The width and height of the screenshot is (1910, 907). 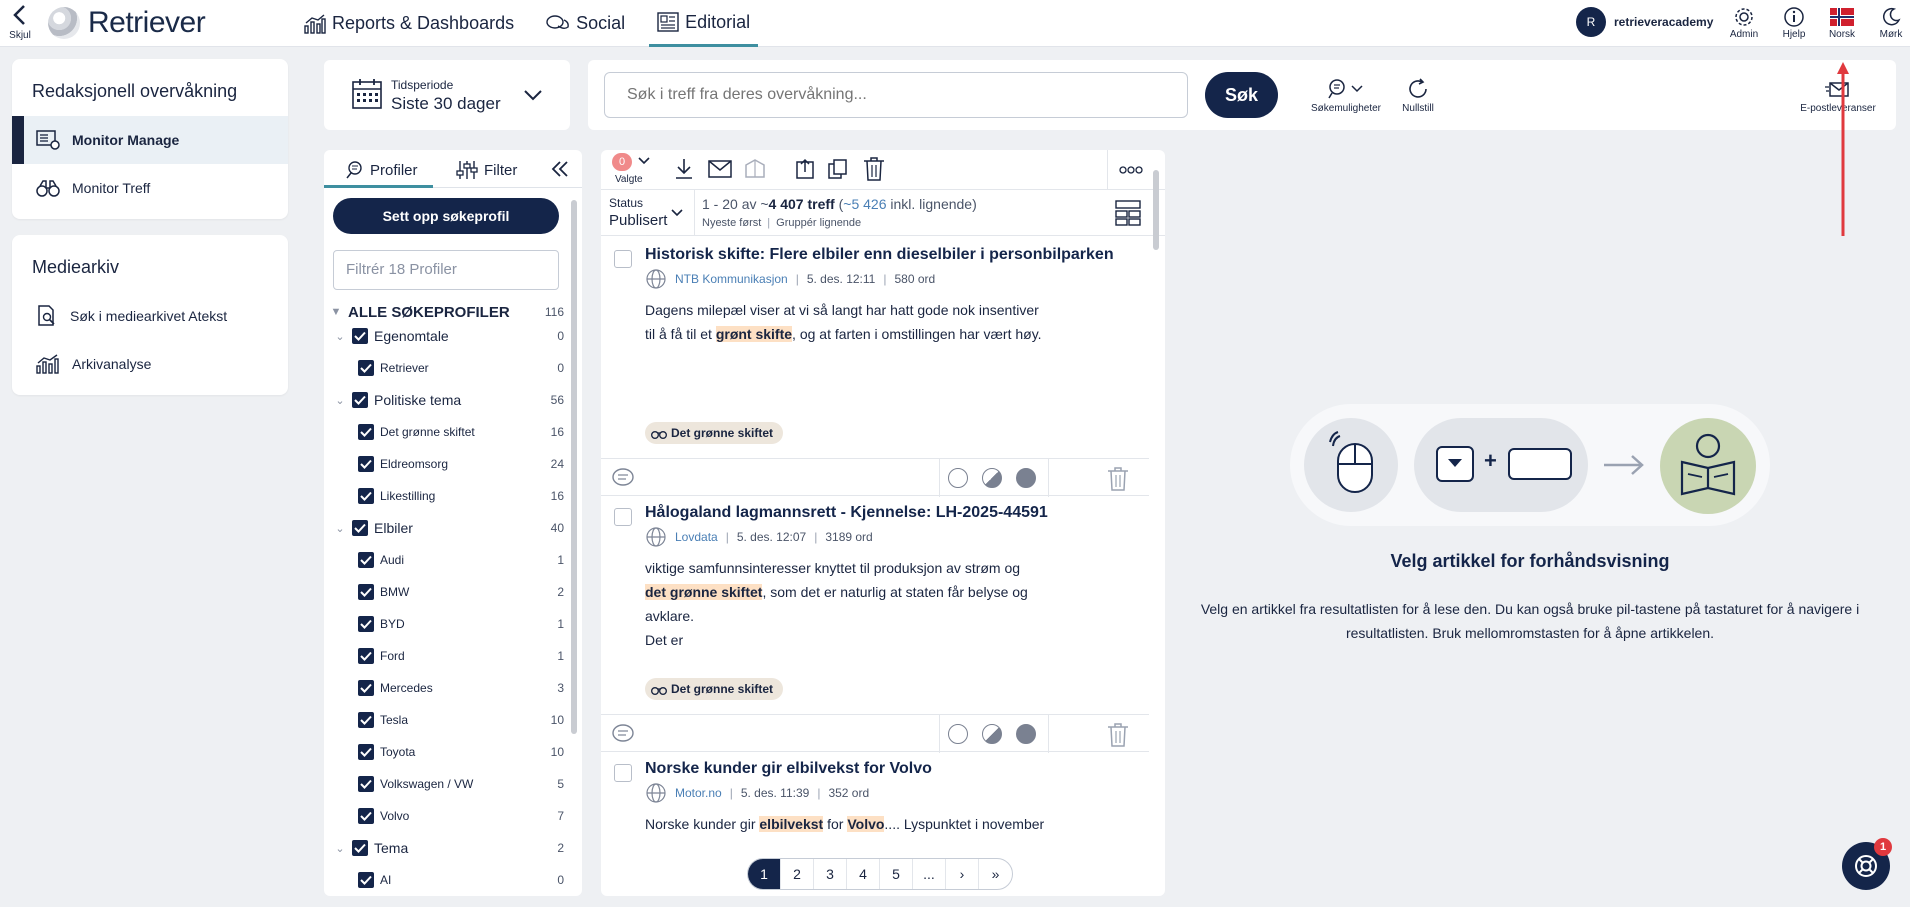 What do you see at coordinates (447, 95) in the screenshot?
I see `period-selector: Tidsperiode Siste 30 dager` at bounding box center [447, 95].